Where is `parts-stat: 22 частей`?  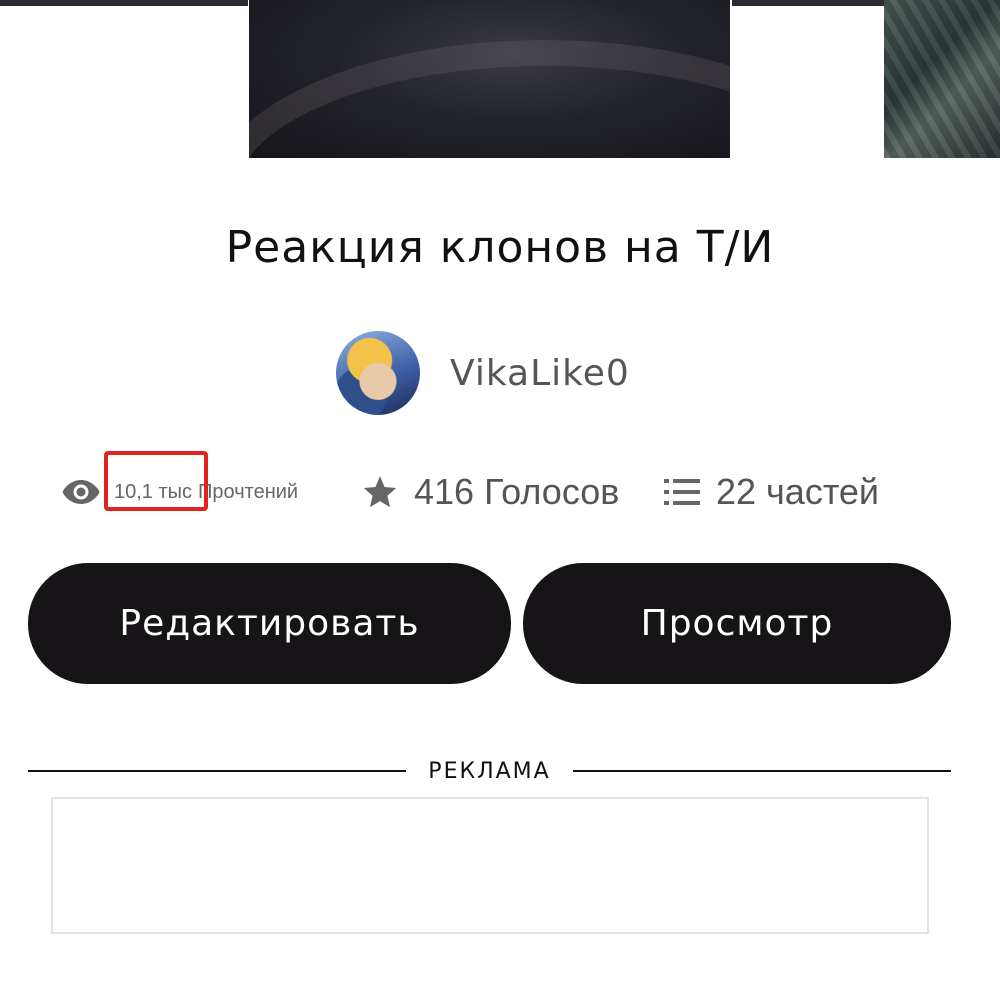 parts-stat: 22 частей is located at coordinates (771, 492).